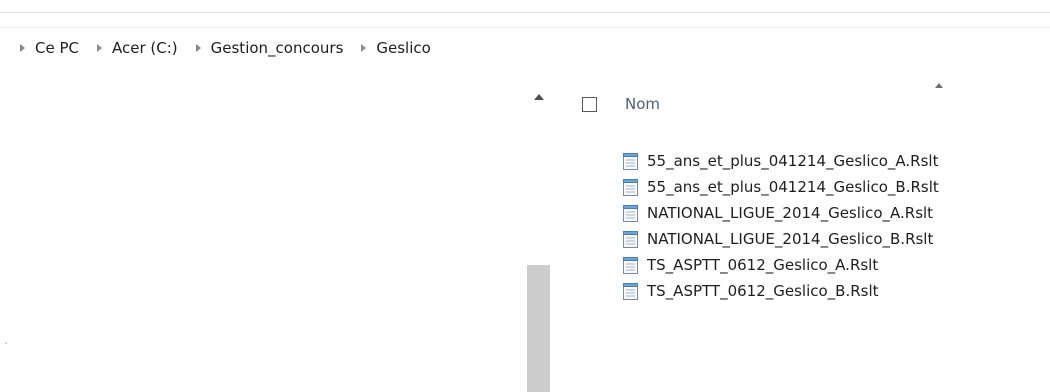  What do you see at coordinates (525, 27) in the screenshot?
I see `toolbar-divider` at bounding box center [525, 27].